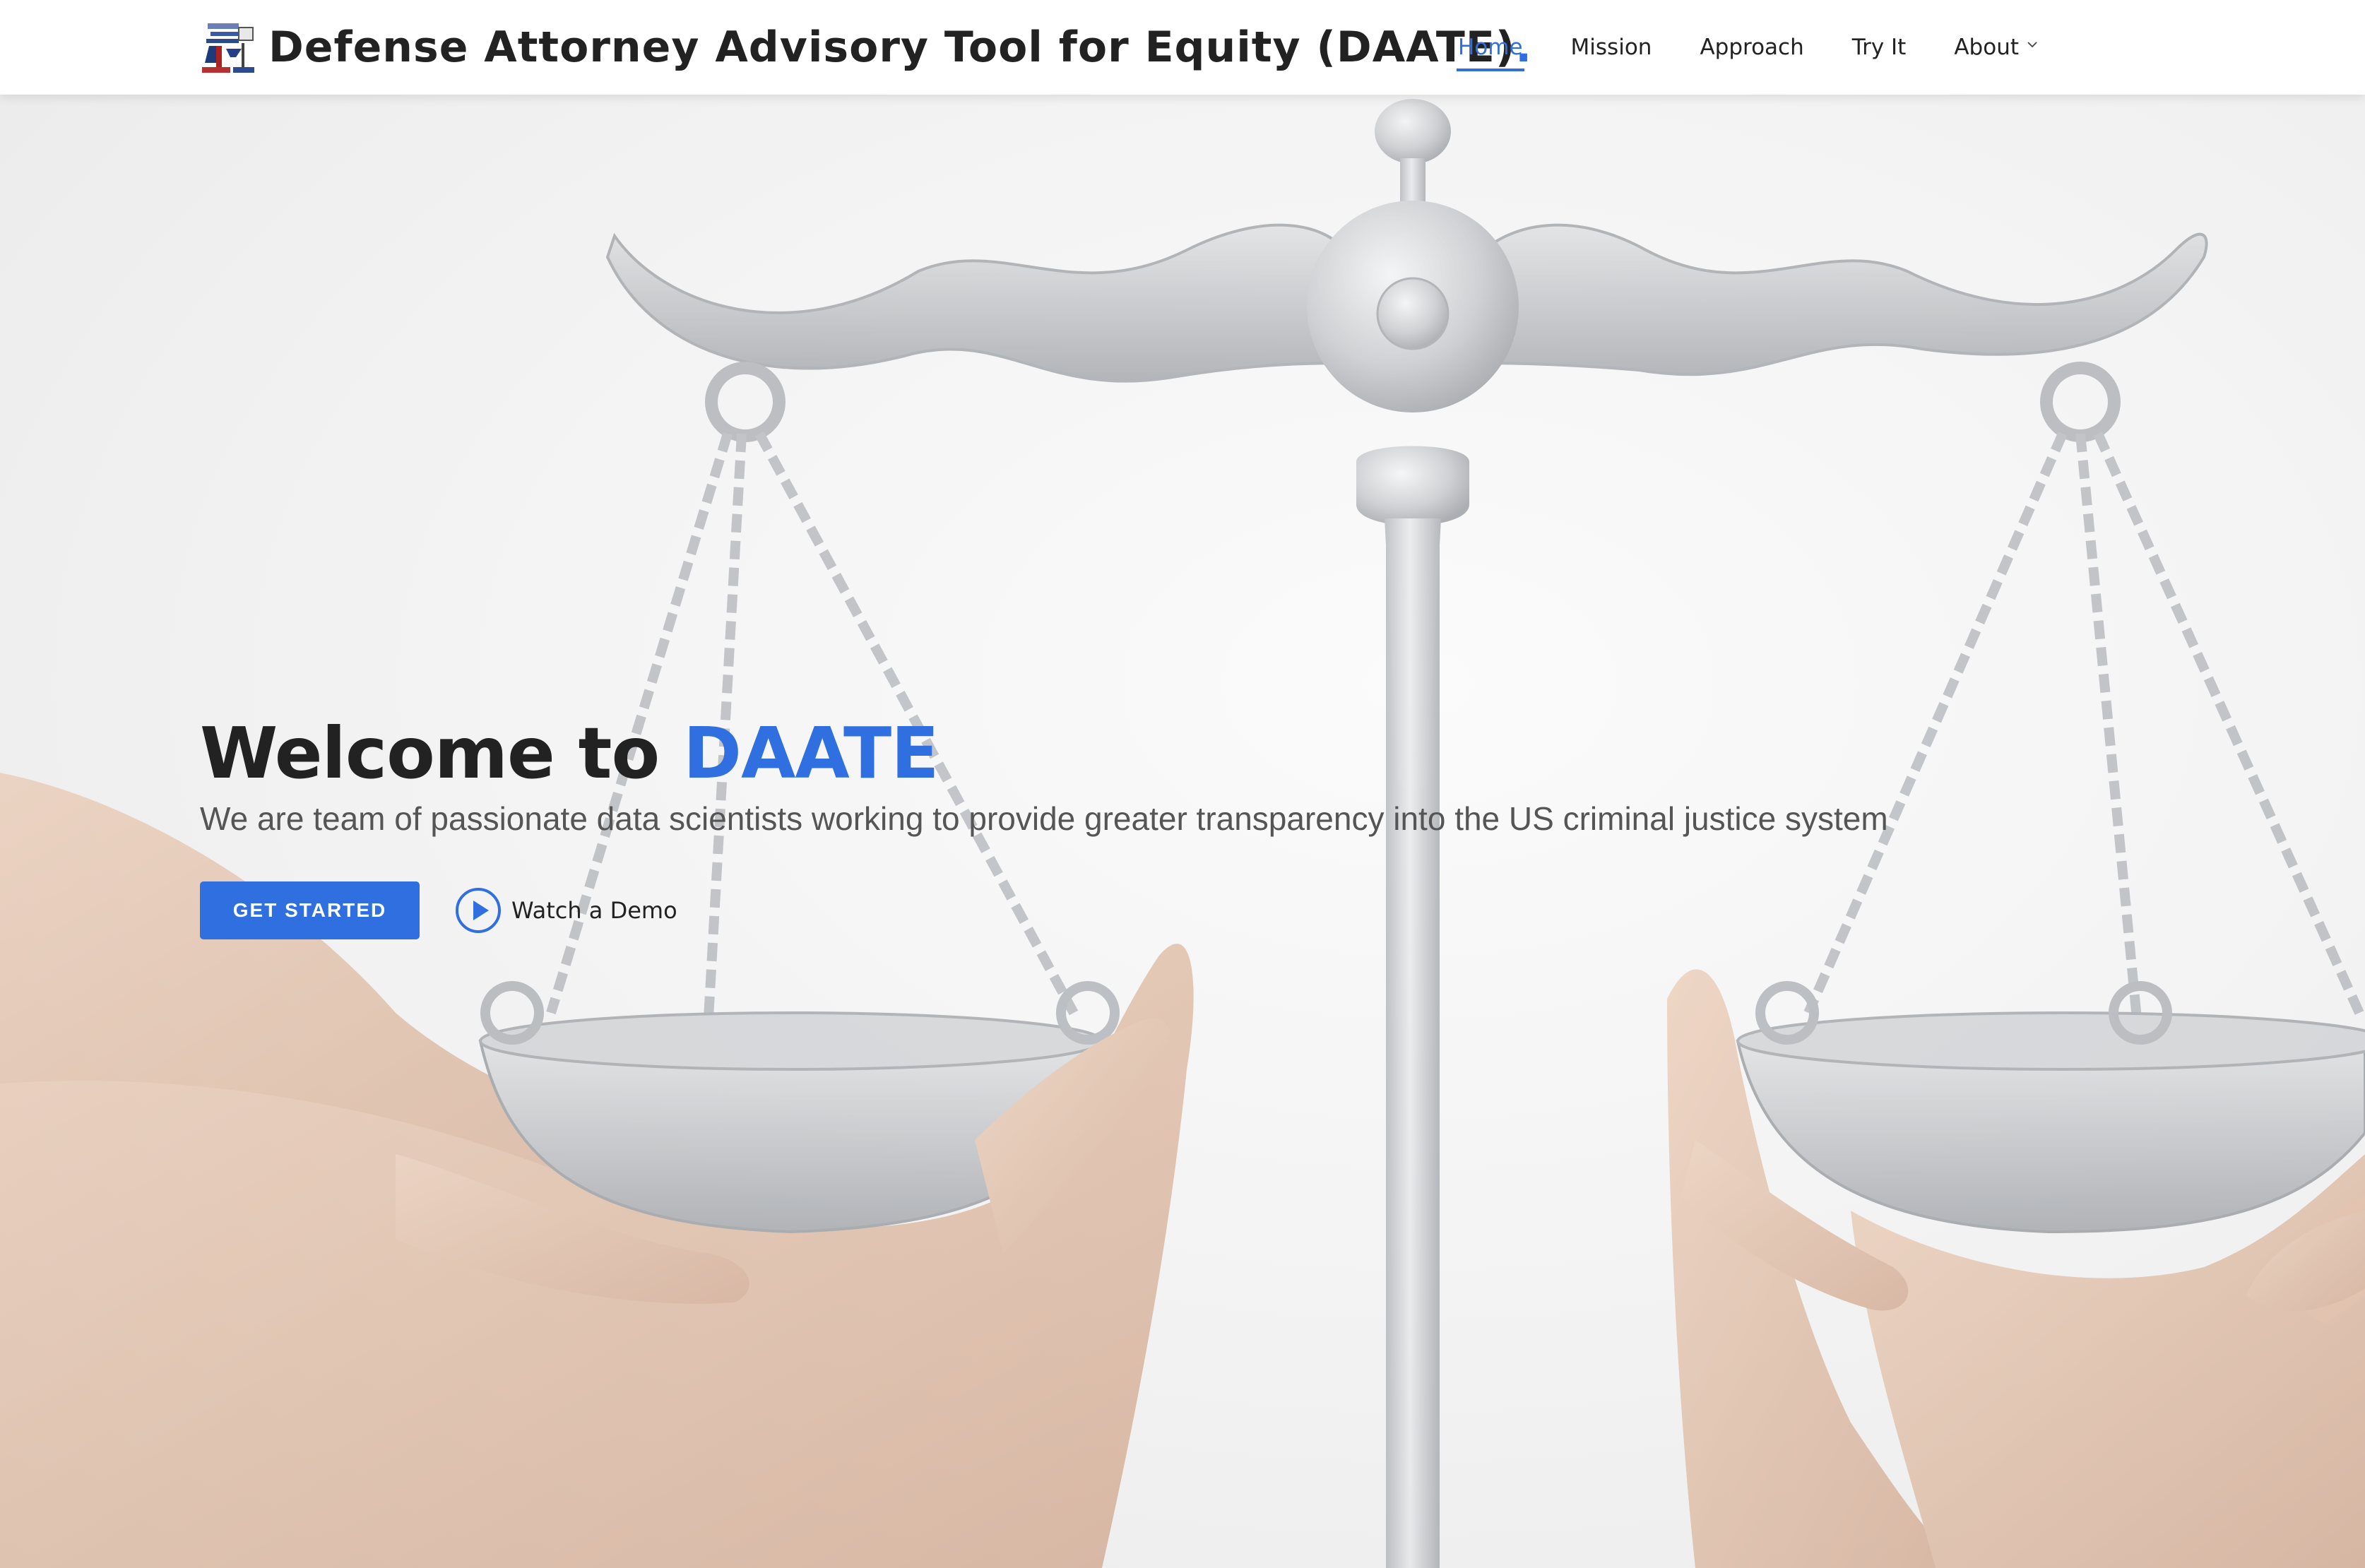 The image size is (2365, 1568). What do you see at coordinates (1118, 753) in the screenshot?
I see `hero-title: Welcome to DAATE` at bounding box center [1118, 753].